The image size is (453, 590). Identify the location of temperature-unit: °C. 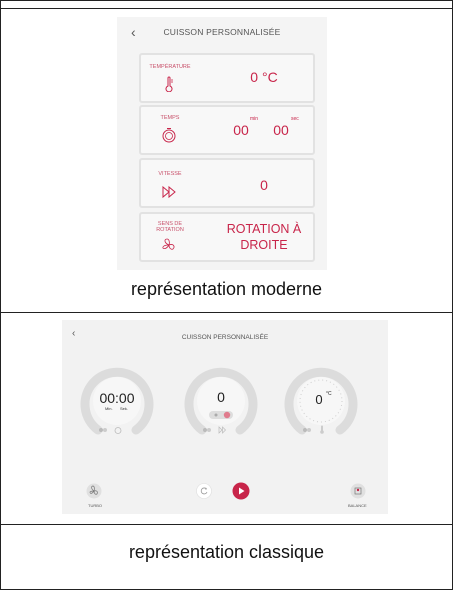
(329, 394).